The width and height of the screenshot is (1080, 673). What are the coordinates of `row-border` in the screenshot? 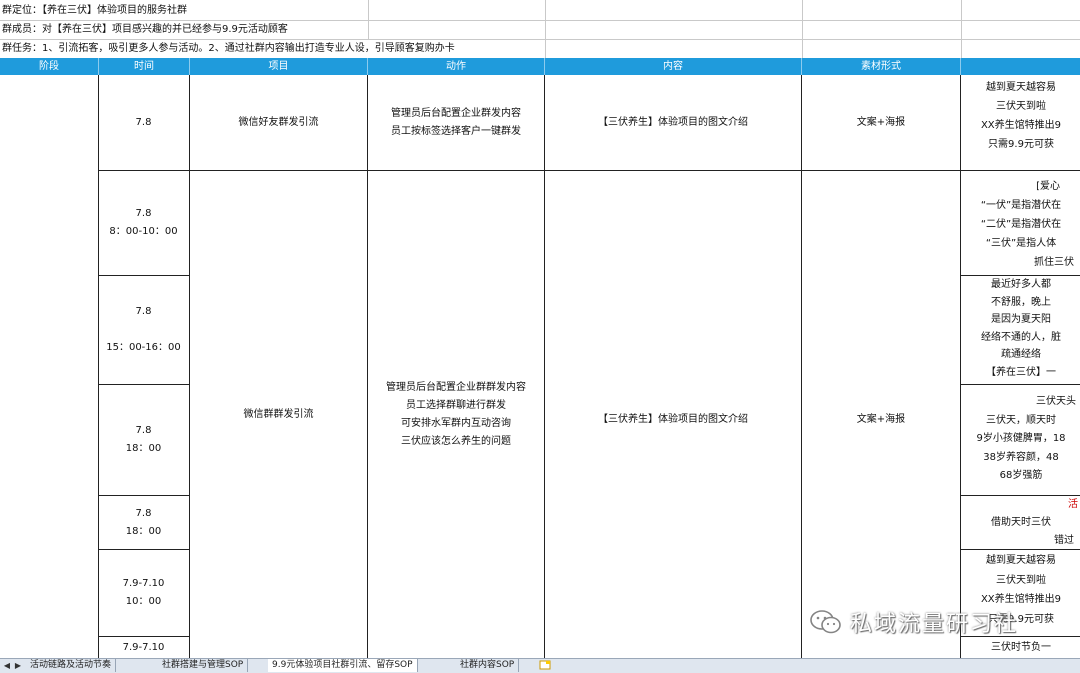 It's located at (1020, 384).